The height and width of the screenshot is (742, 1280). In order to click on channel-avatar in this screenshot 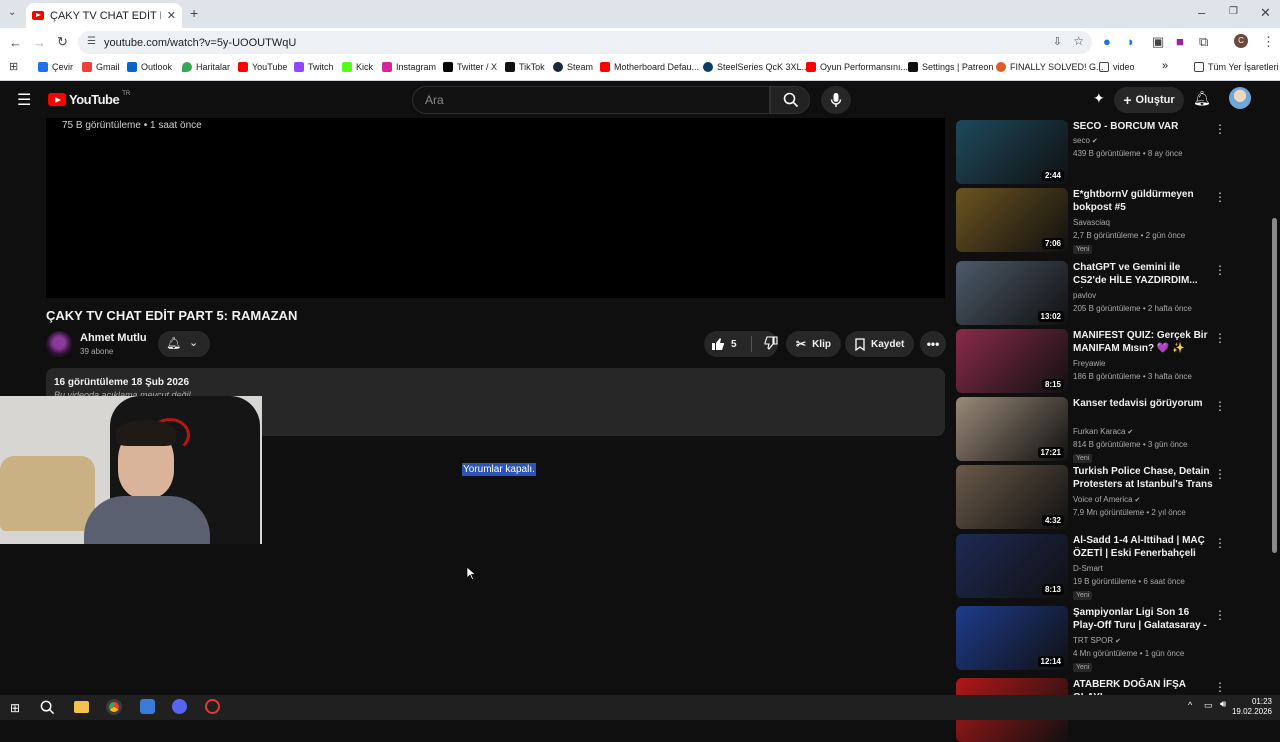, I will do `click(59, 344)`.